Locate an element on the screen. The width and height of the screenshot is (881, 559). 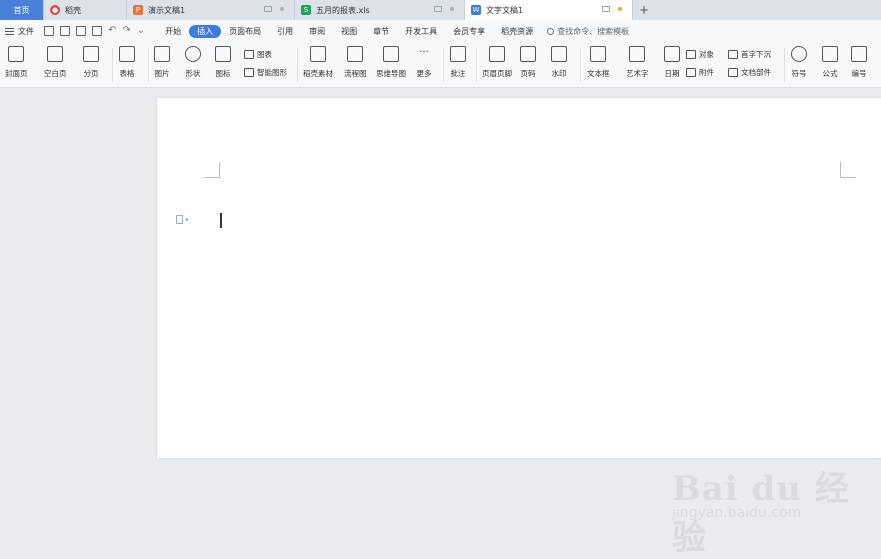
picture-label: 图片 is located at coordinates (162, 73).